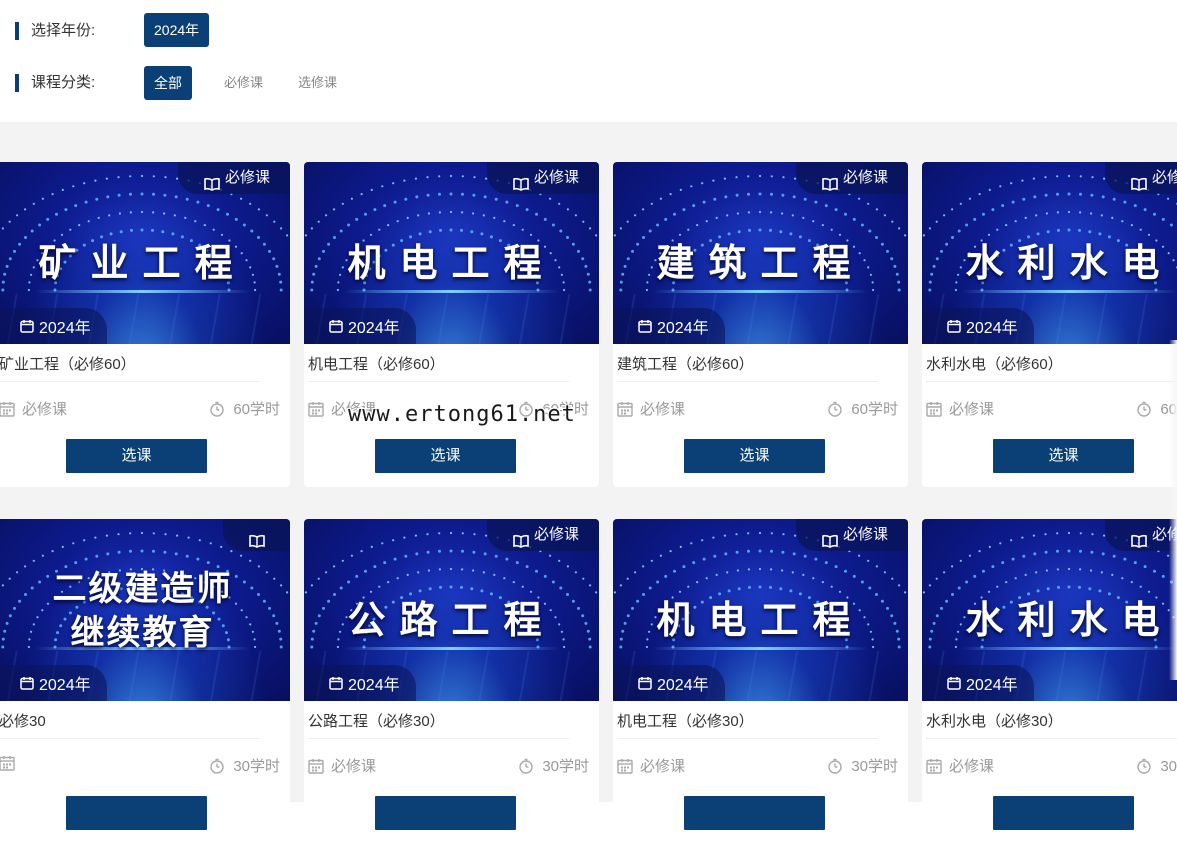  What do you see at coordinates (760, 264) in the screenshot?
I see `banner-title: 建筑工程` at bounding box center [760, 264].